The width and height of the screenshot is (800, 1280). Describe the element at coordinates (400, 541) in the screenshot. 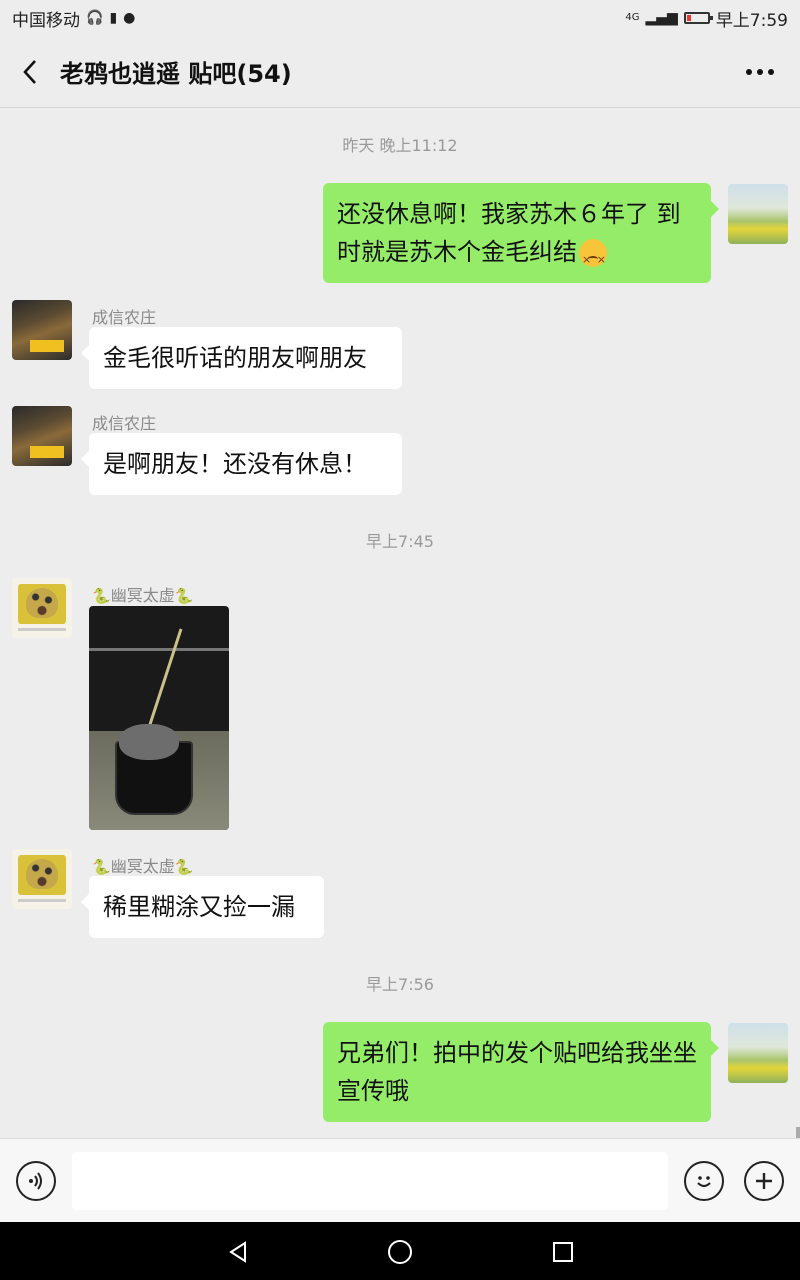

I see `timestamp: 早上7:45` at that location.